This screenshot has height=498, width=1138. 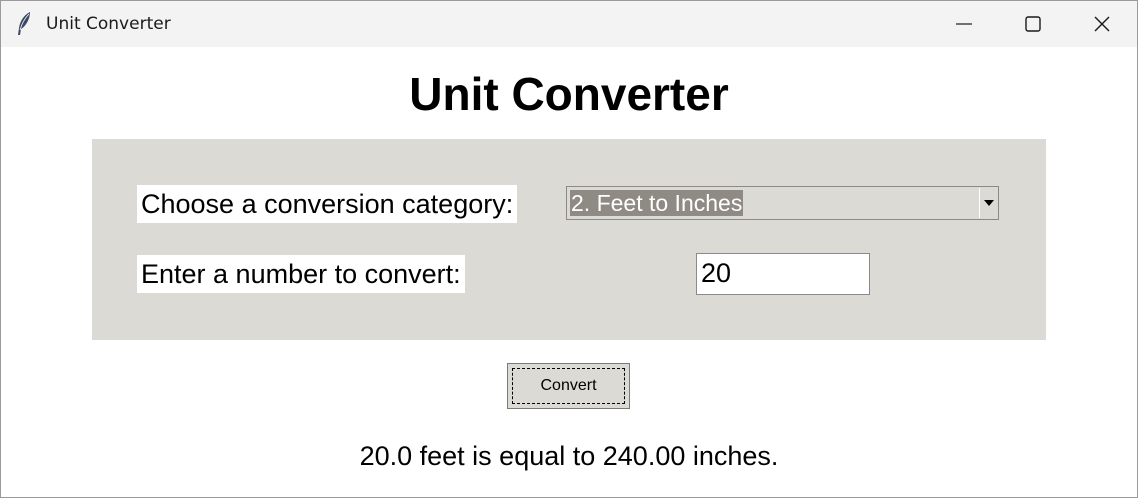 I want to click on category-label: Choose a conversion category:, so click(x=327, y=204).